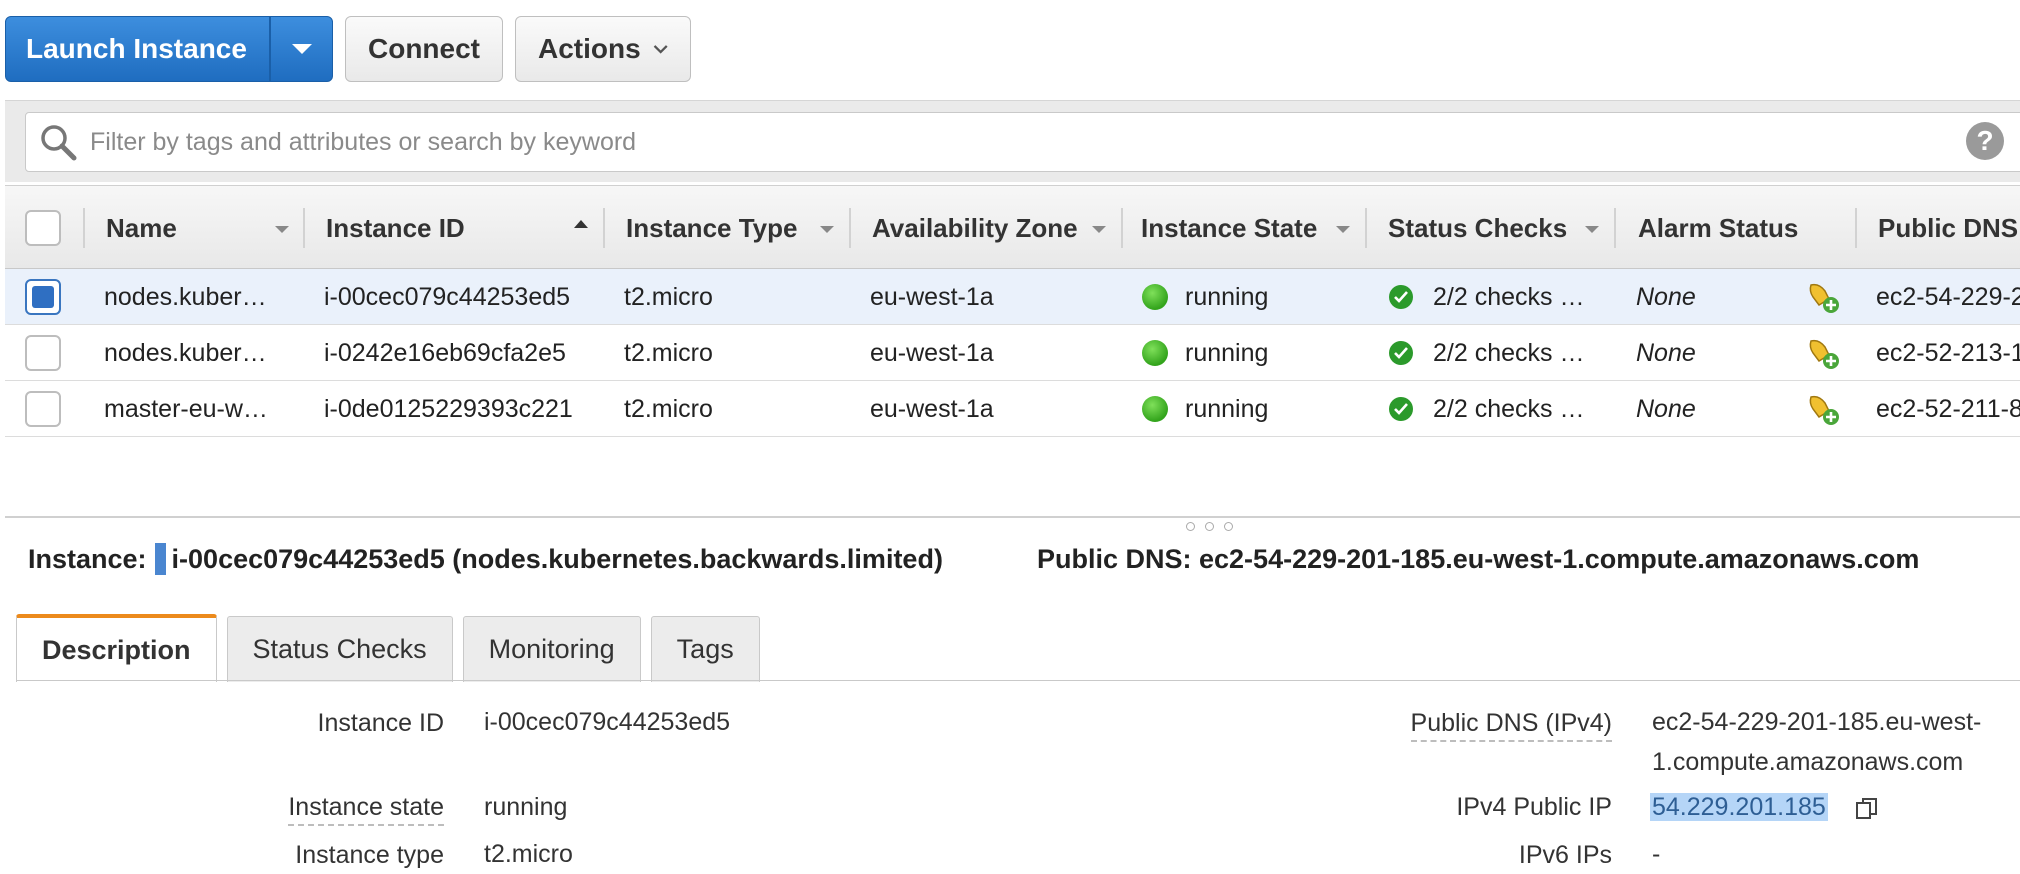  What do you see at coordinates (1985, 141) in the screenshot?
I see `help-icon: ?` at bounding box center [1985, 141].